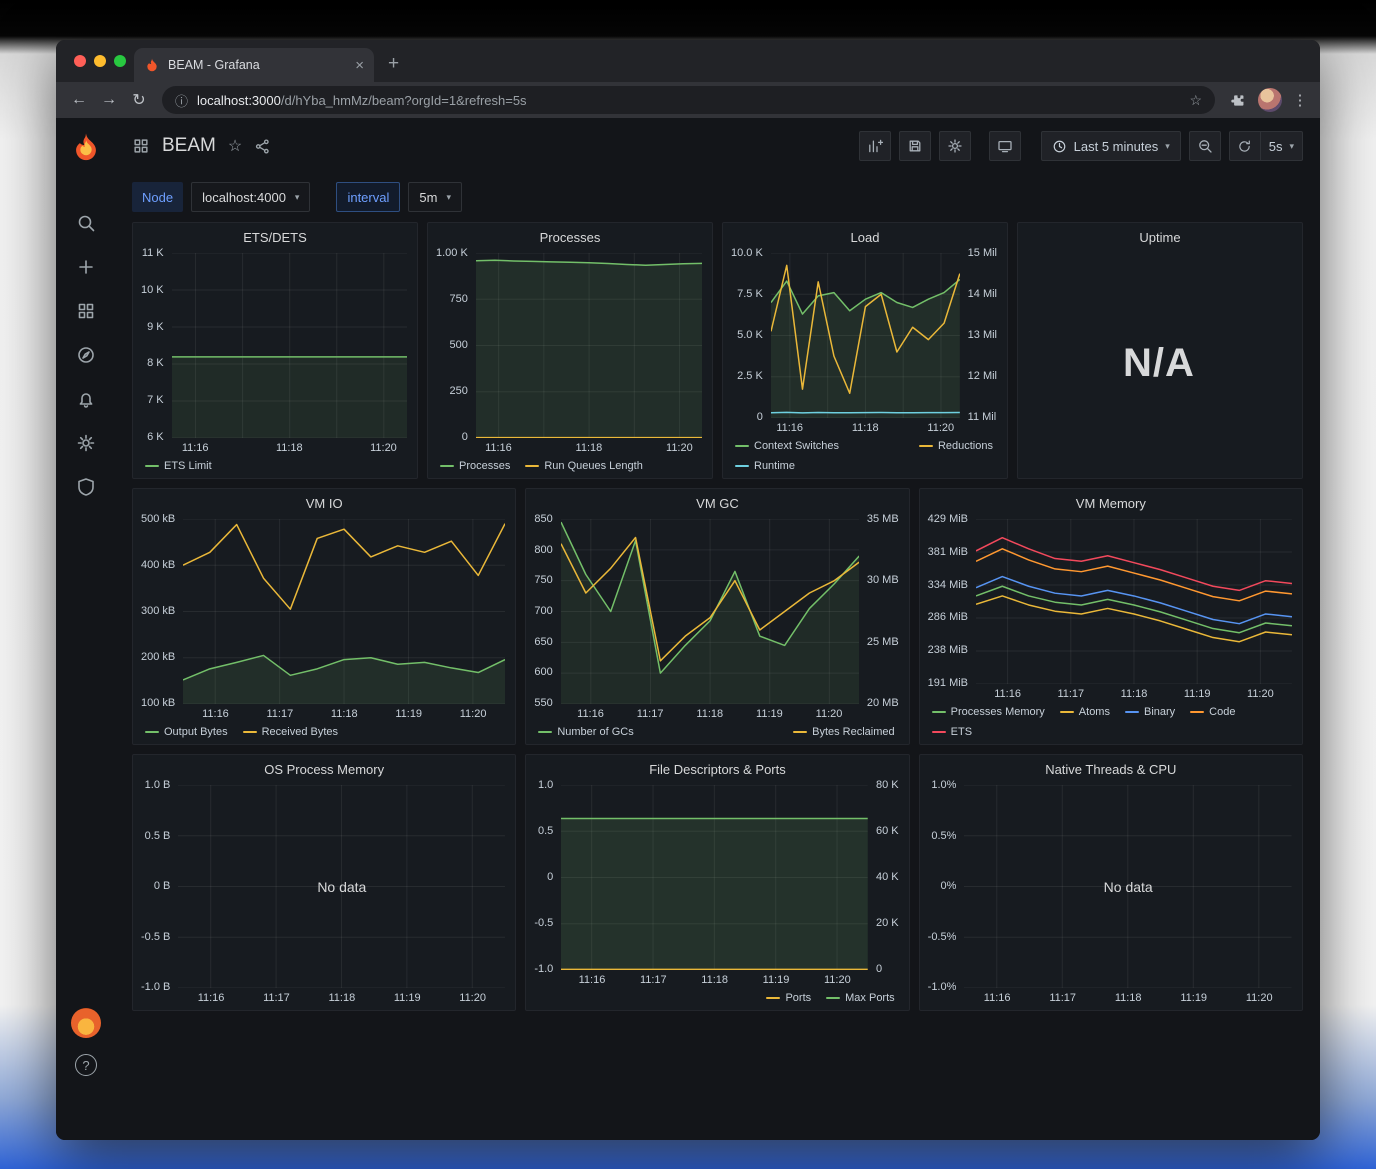  What do you see at coordinates (787, 446) in the screenshot?
I see `legend-item: Context Switches` at bounding box center [787, 446].